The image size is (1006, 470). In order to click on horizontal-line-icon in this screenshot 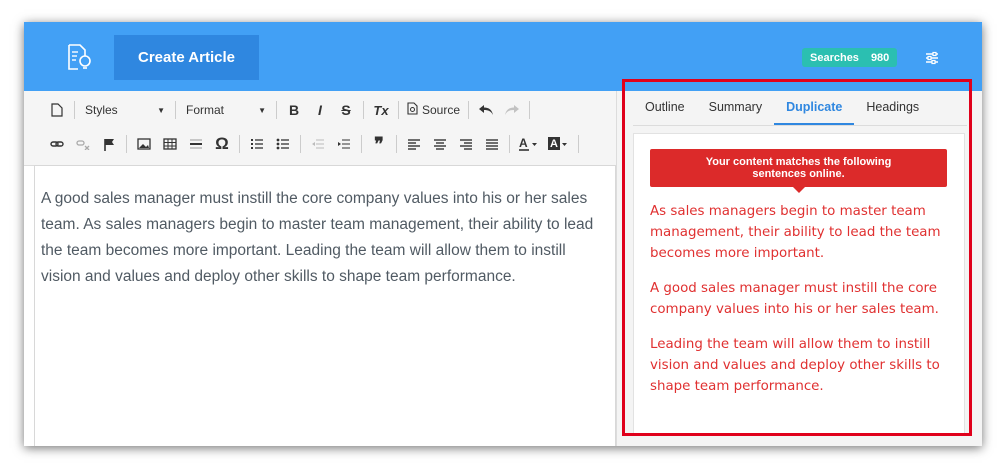, I will do `click(196, 144)`.